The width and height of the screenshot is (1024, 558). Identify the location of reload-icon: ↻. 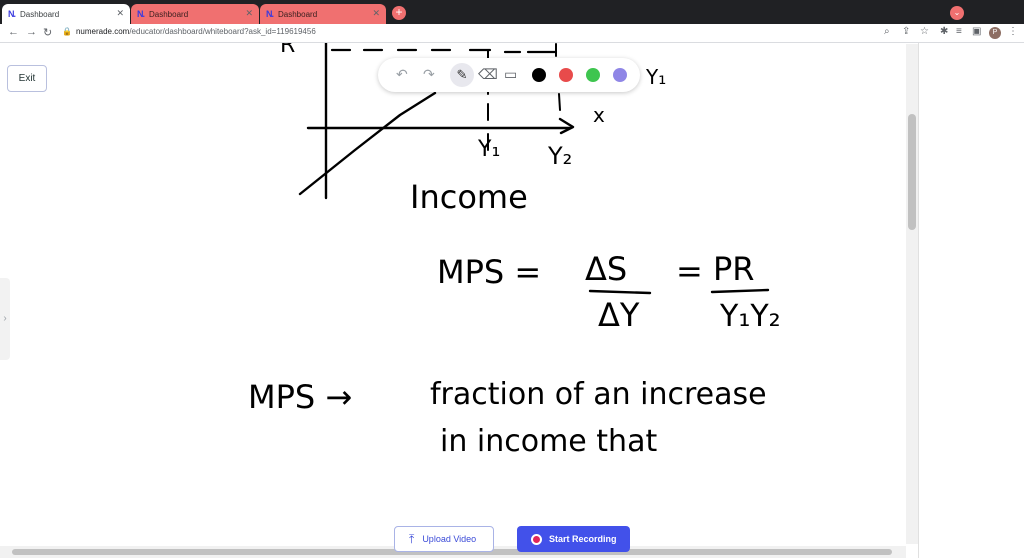
(47, 32).